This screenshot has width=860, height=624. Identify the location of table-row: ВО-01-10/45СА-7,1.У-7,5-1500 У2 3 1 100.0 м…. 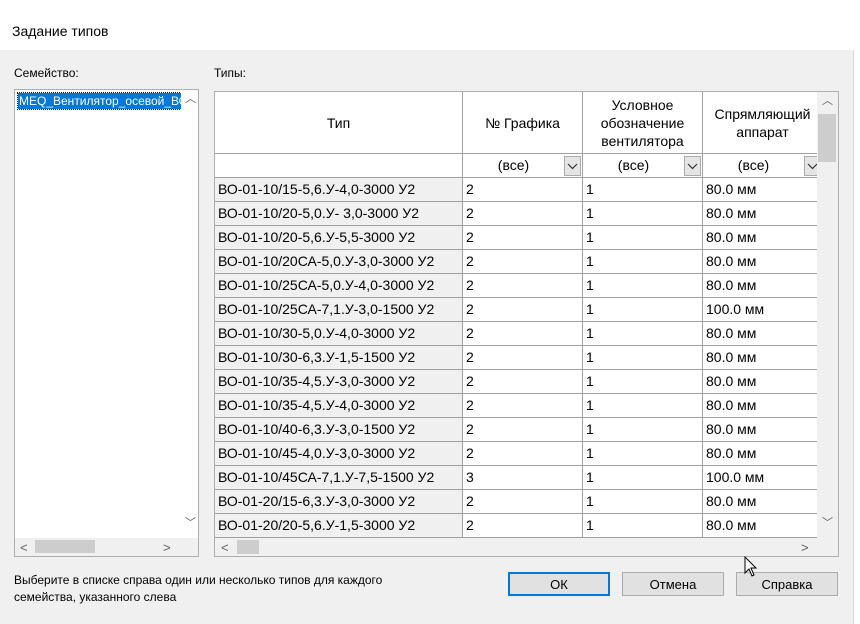
(519, 478).